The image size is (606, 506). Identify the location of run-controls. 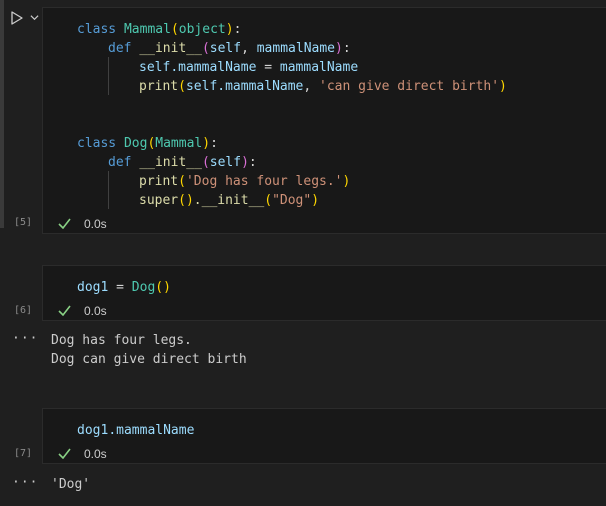
(25, 18).